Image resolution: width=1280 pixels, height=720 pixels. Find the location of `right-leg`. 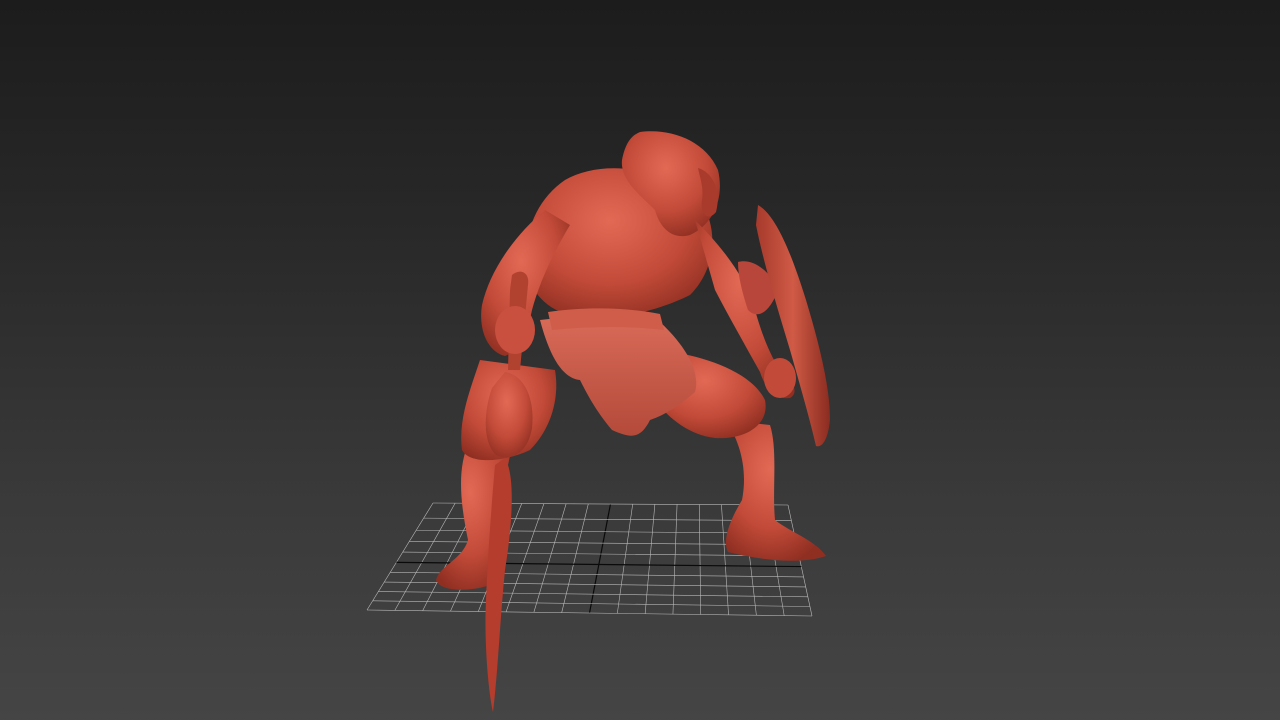

right-leg is located at coordinates (775, 490).